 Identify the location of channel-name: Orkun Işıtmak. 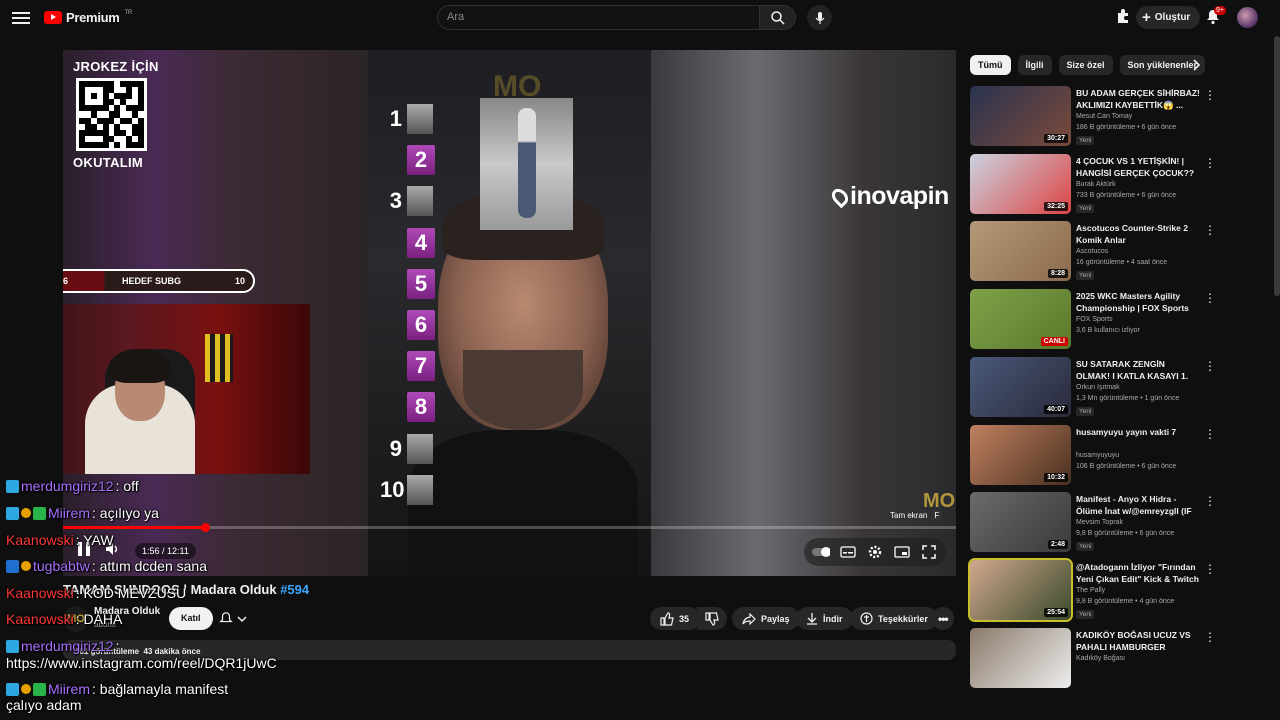
(1098, 387).